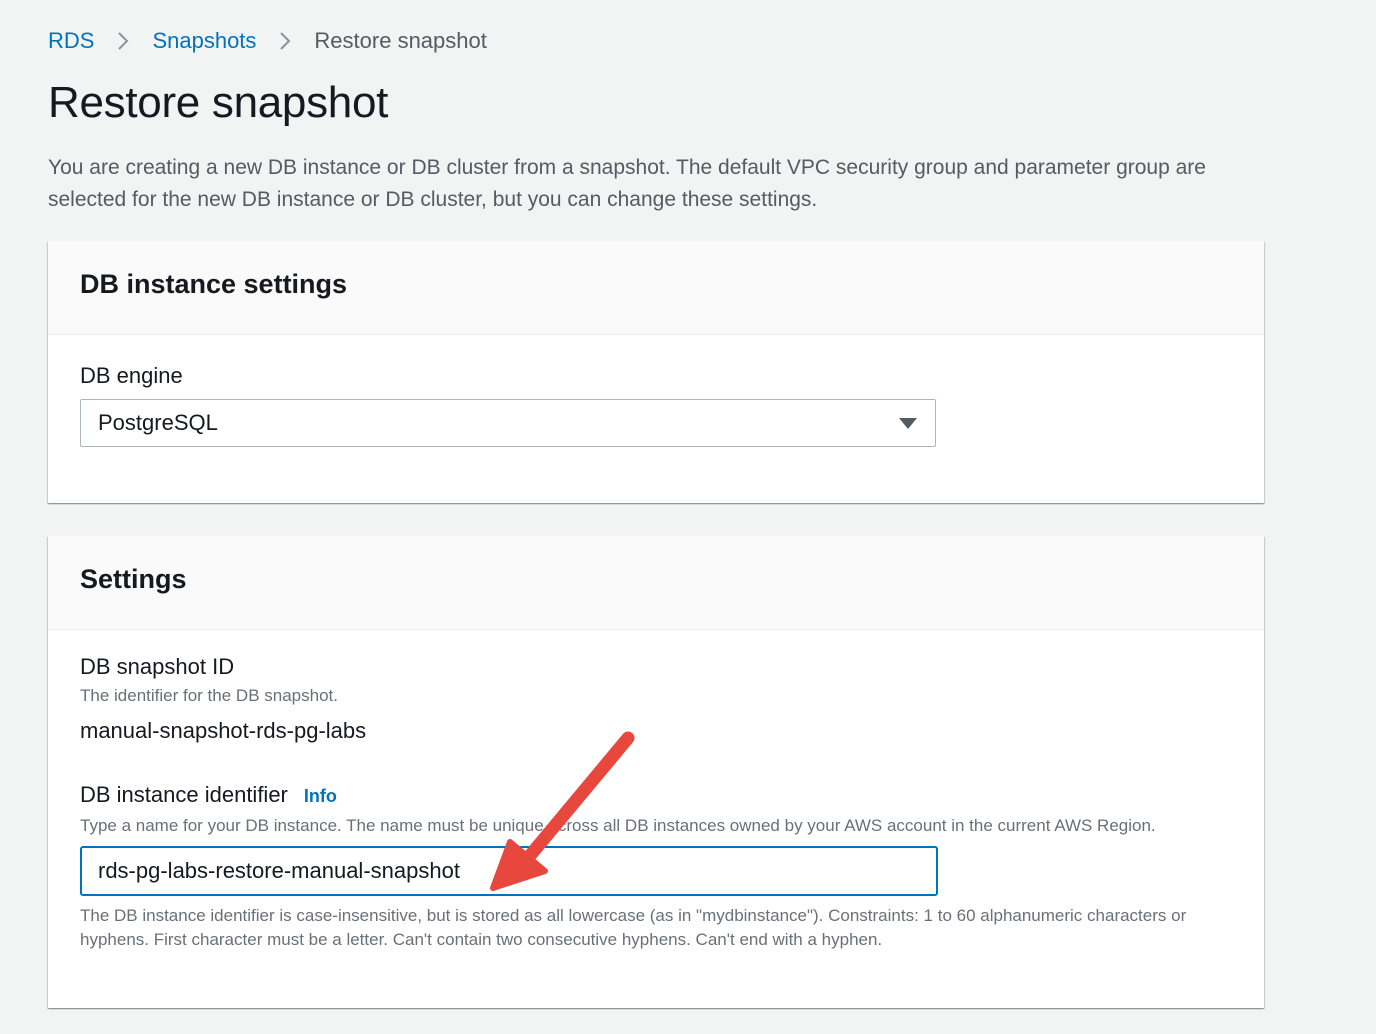  What do you see at coordinates (656, 288) in the screenshot?
I see `panel-header: DB instance settings` at bounding box center [656, 288].